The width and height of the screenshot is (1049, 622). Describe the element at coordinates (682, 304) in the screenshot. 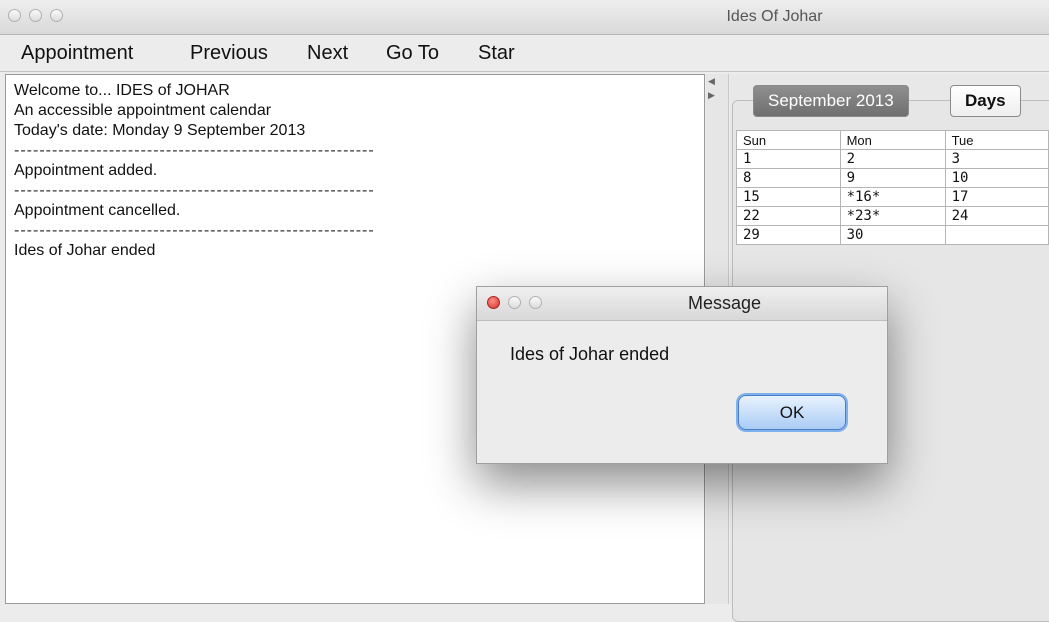

I see `dialog-titlebar: Message` at that location.